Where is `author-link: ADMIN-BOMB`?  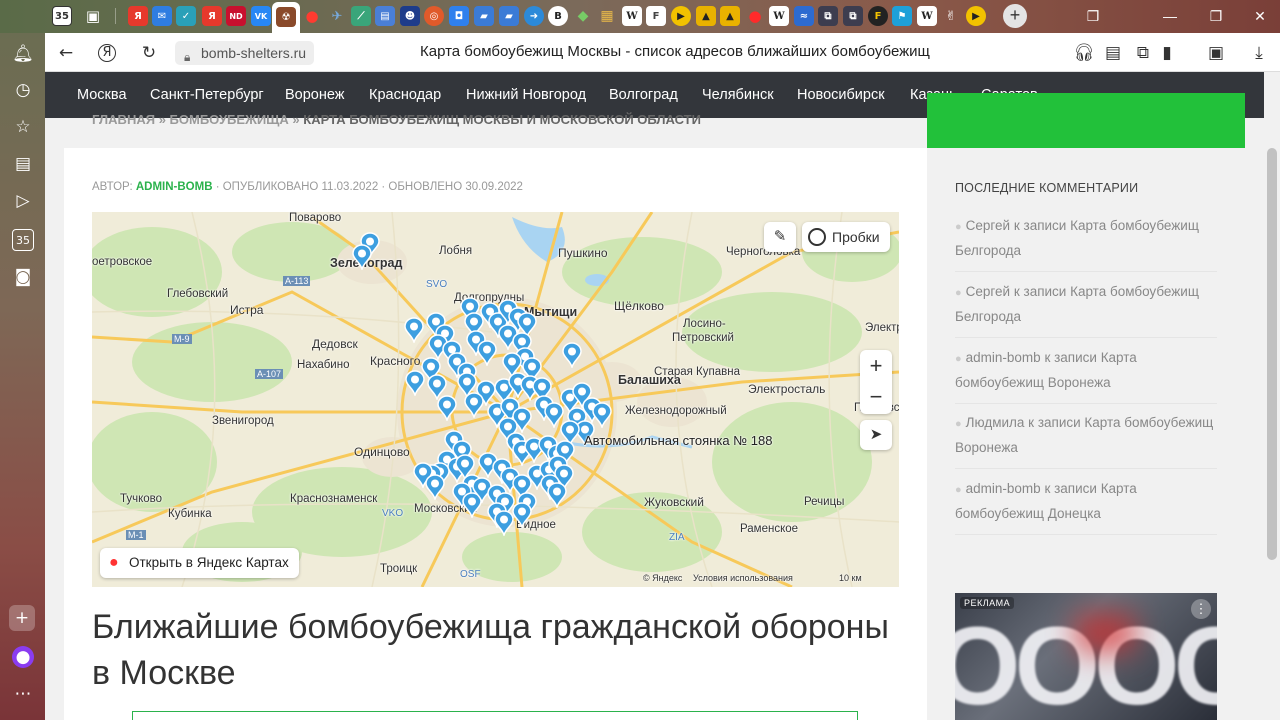
author-link: ADMIN-BOMB is located at coordinates (174, 187).